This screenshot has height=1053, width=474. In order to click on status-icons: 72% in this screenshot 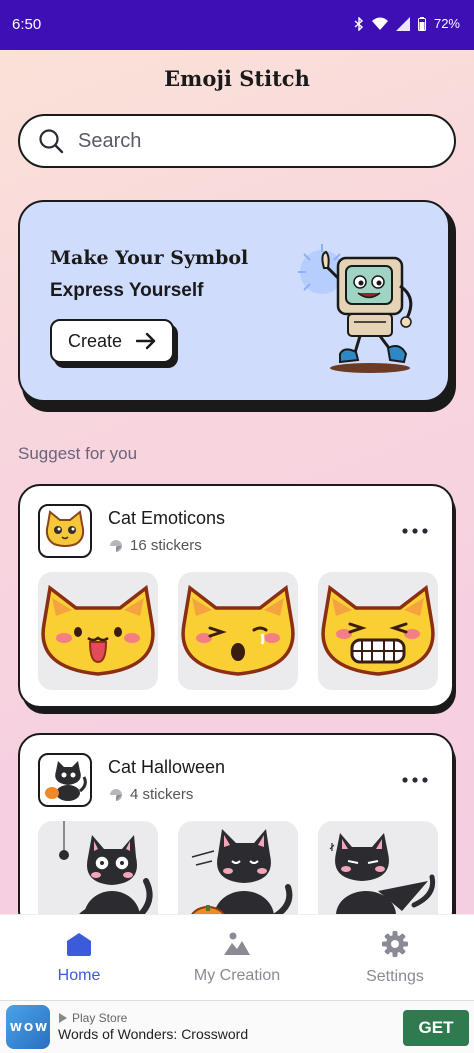, I will do `click(407, 23)`.